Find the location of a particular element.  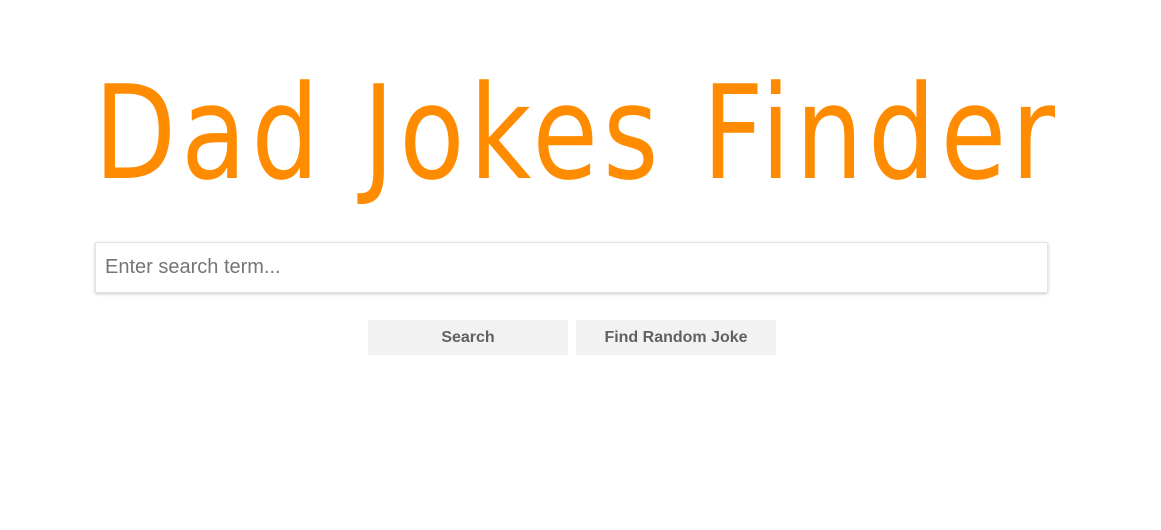

search-input is located at coordinates (571, 267).